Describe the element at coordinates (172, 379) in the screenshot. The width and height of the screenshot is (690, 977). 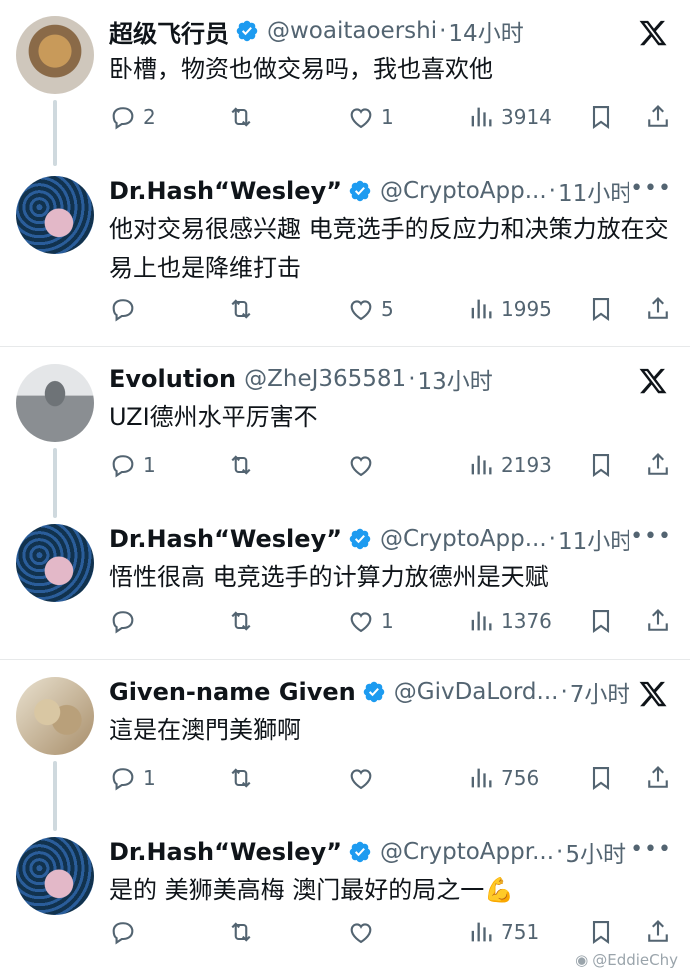
I see `author-name: Evolution` at that location.